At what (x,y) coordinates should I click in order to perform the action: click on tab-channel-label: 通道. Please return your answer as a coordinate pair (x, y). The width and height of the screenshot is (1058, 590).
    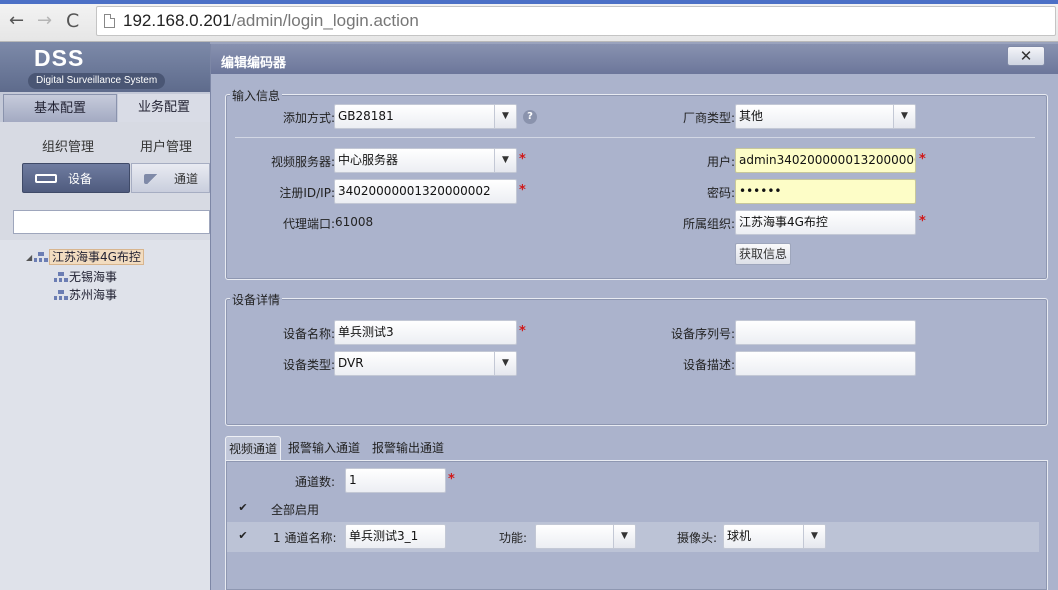
    Looking at the image, I should click on (186, 179).